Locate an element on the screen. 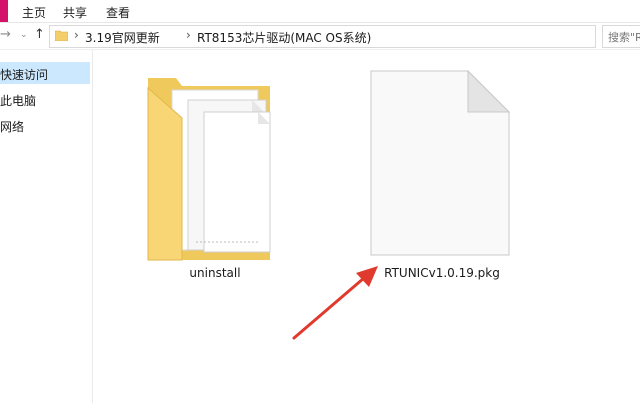  sidebar-item-network: 网络 is located at coordinates (45, 125).